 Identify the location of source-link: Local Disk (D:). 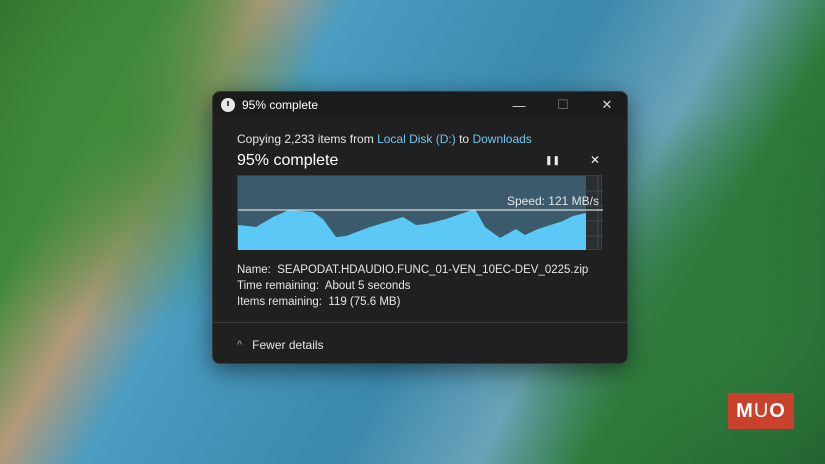
(416, 139).